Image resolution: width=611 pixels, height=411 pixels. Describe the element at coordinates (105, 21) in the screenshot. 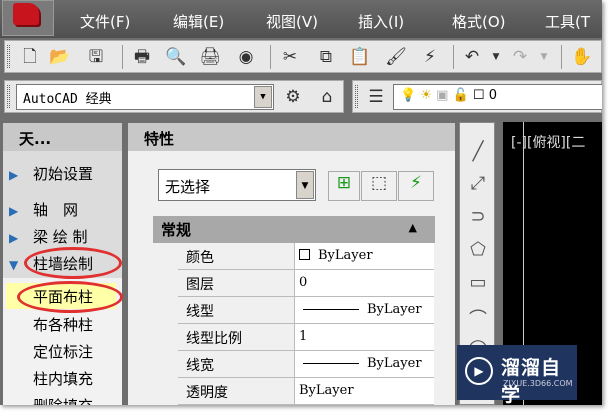

I see `menu-file: 文件(F)` at that location.